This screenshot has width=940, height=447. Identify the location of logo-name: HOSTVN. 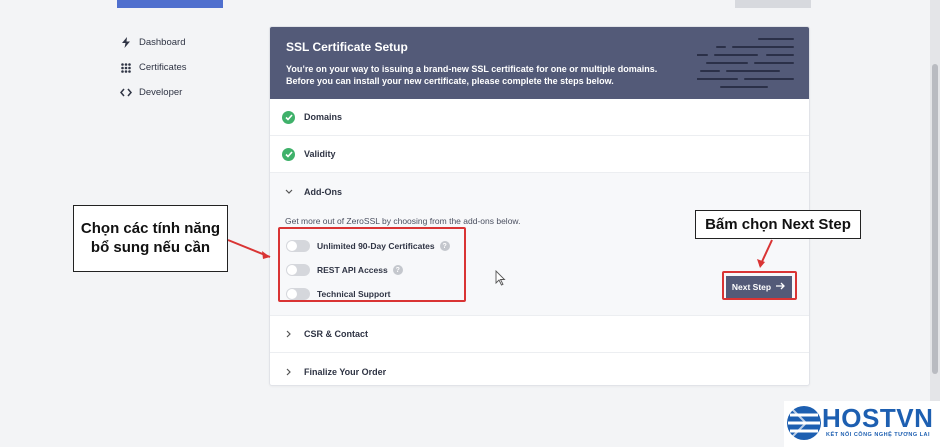
(878, 418).